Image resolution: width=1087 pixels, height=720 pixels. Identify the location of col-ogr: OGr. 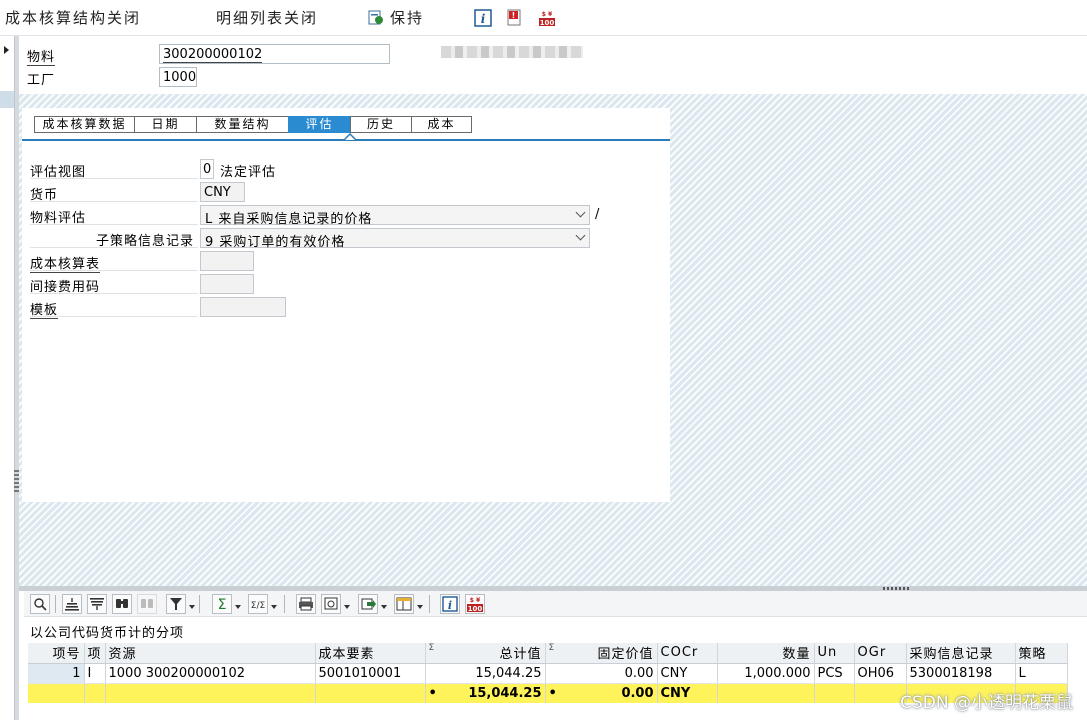
(880, 653).